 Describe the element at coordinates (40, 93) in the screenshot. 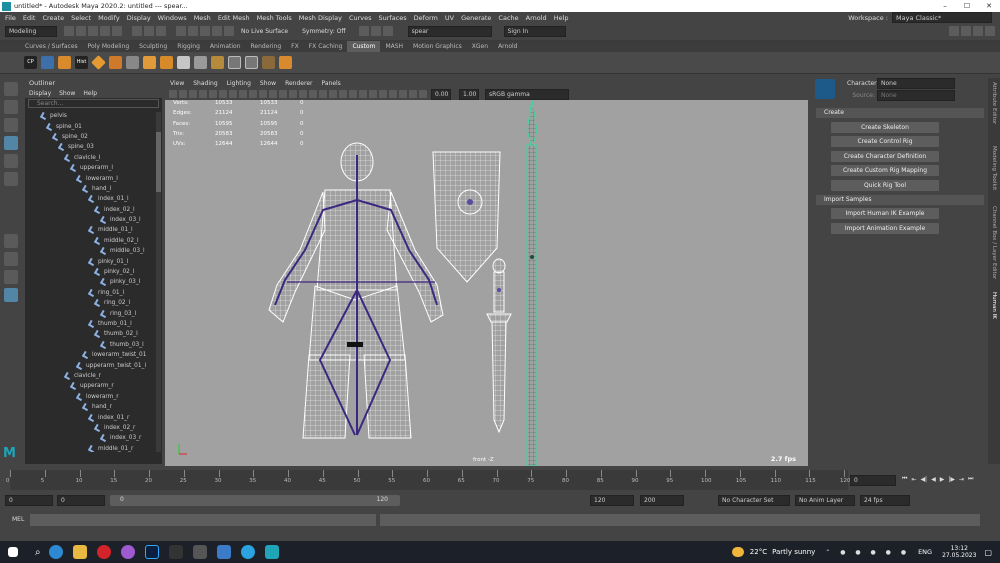

I see `outliner-menu-display: Display` at that location.